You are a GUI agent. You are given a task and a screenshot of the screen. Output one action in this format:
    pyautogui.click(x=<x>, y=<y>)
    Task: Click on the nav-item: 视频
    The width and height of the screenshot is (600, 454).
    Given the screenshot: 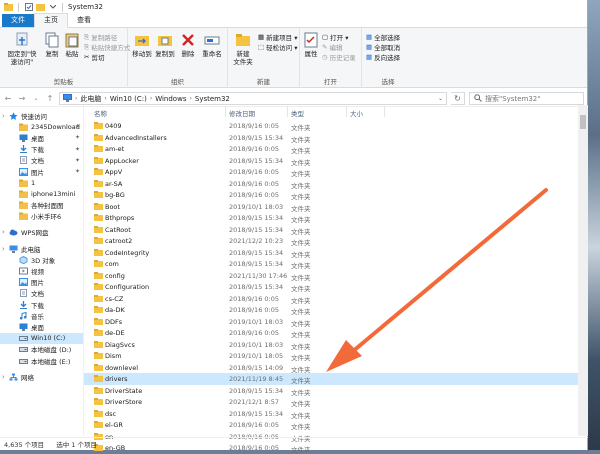 What is the action you would take?
    pyautogui.click(x=41, y=270)
    